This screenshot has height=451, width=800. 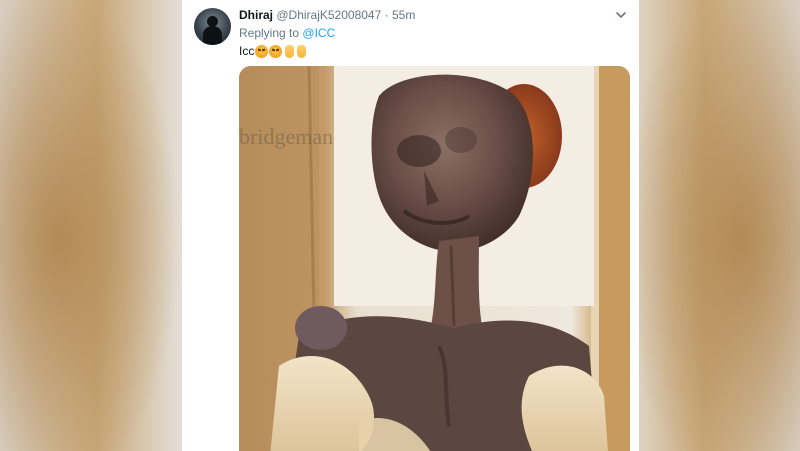 I want to click on tweet-header: Dhiraj @DhirajK52008047 · 55m, so click(x=327, y=15).